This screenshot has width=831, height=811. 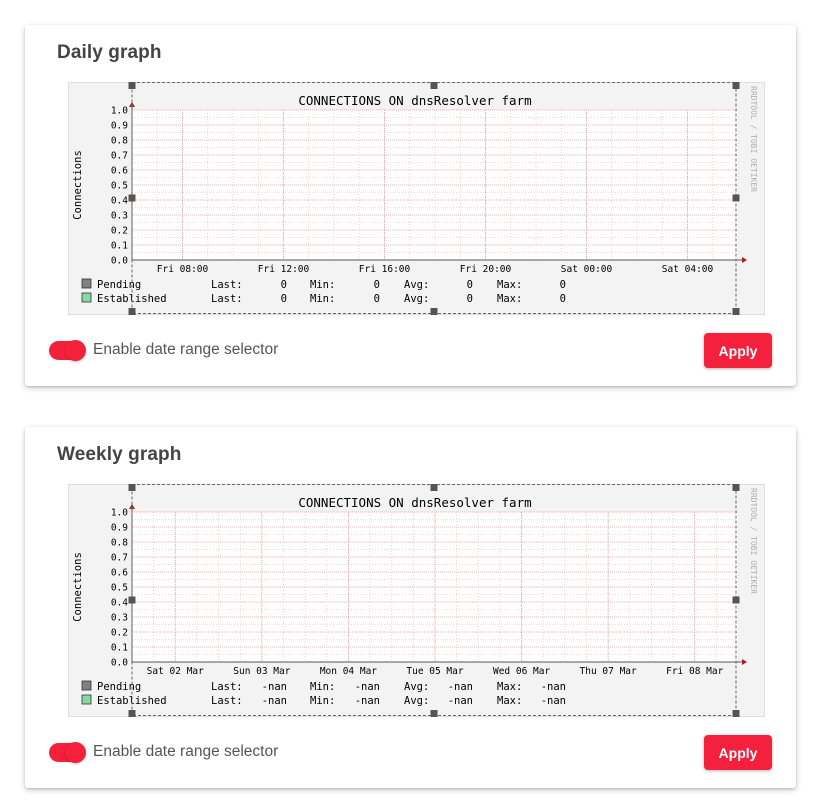 I want to click on x-tick-label: Mon 04 Mar, so click(x=348, y=671).